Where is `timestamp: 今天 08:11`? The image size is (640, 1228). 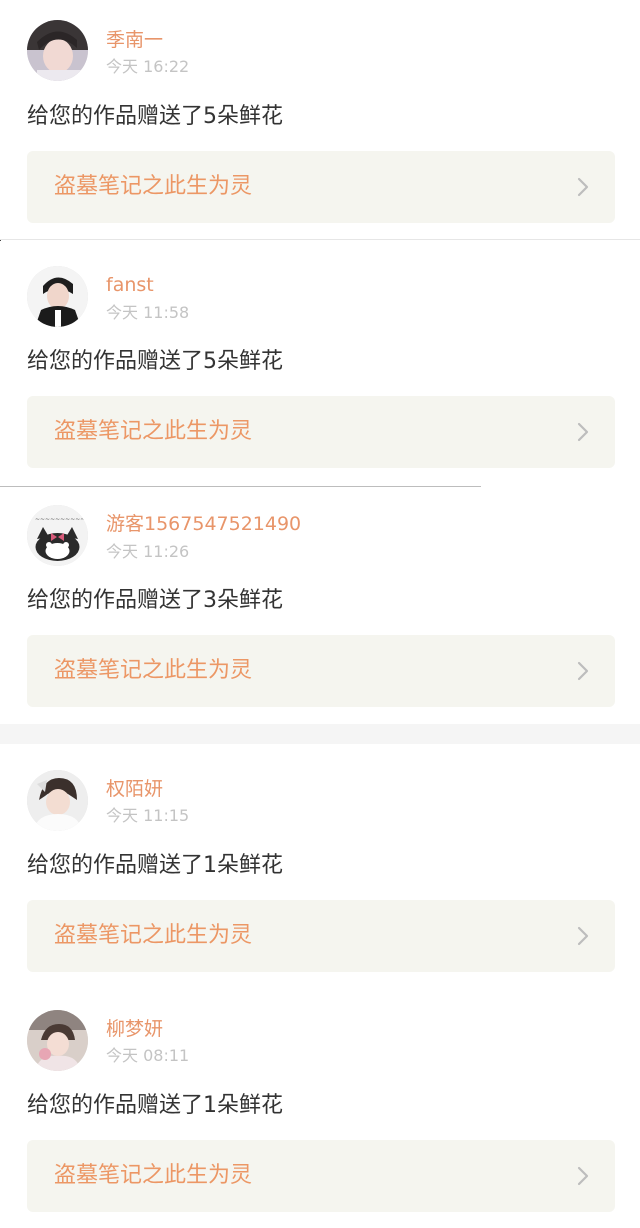 timestamp: 今天 08:11 is located at coordinates (148, 1055).